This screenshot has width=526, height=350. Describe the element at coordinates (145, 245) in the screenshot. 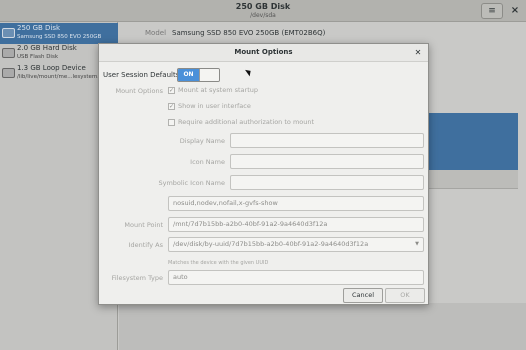

I see `identify-as-label: Identify As` at that location.